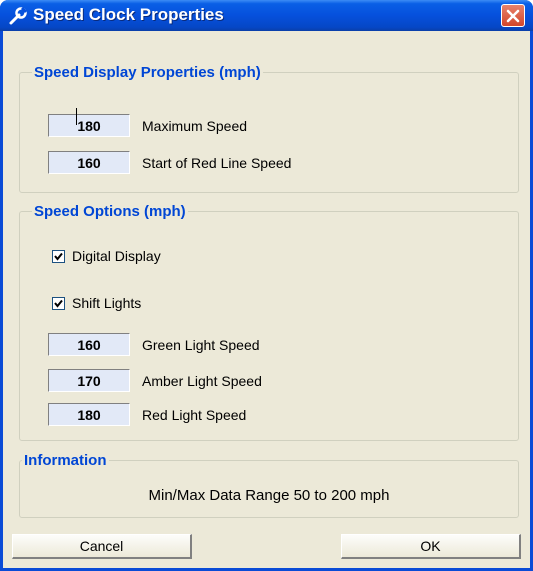  I want to click on green-speed-input, so click(89, 344).